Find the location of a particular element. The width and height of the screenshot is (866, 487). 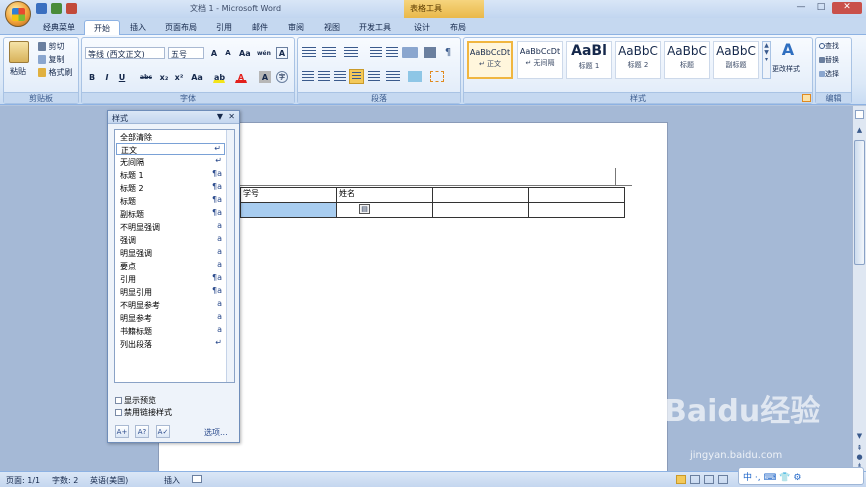

style-heading-2: AaBbC 标题 2 is located at coordinates (638, 60).